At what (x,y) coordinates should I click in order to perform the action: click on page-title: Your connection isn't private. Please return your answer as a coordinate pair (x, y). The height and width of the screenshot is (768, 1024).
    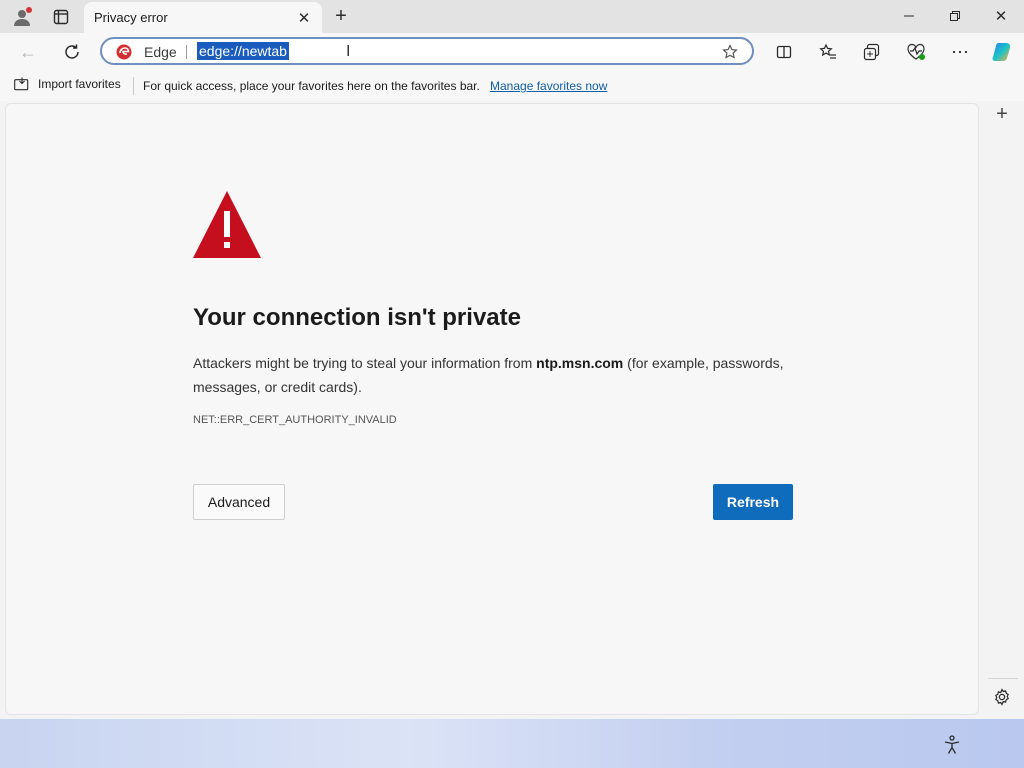
    Looking at the image, I should click on (357, 317).